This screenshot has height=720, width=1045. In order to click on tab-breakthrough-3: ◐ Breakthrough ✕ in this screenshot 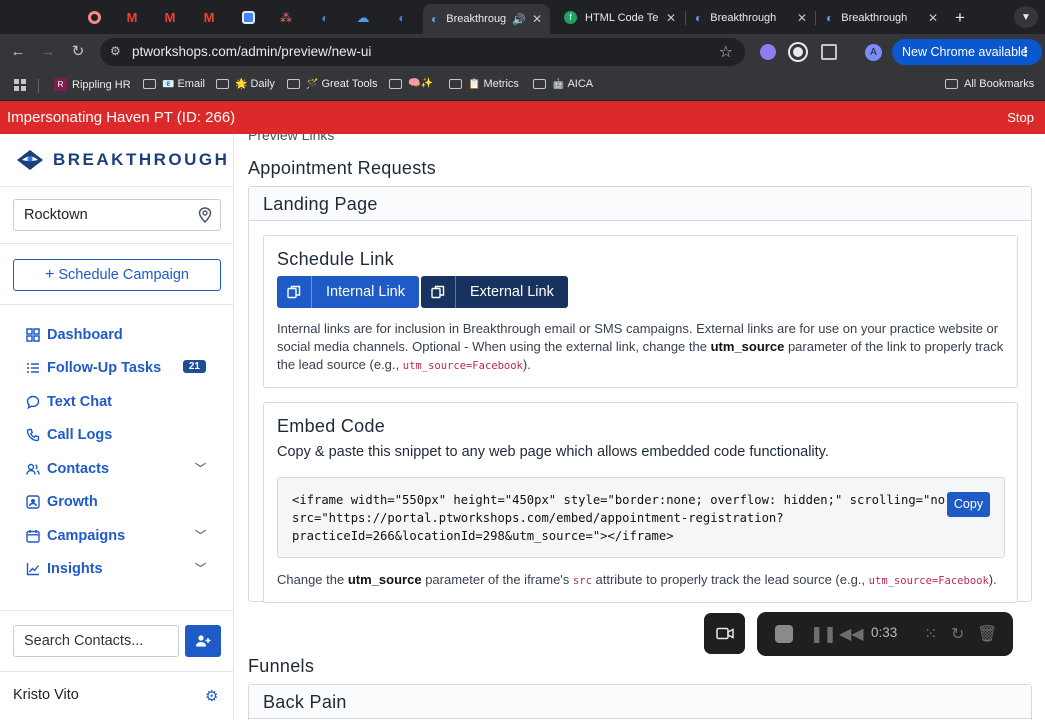, I will do `click(882, 17)`.